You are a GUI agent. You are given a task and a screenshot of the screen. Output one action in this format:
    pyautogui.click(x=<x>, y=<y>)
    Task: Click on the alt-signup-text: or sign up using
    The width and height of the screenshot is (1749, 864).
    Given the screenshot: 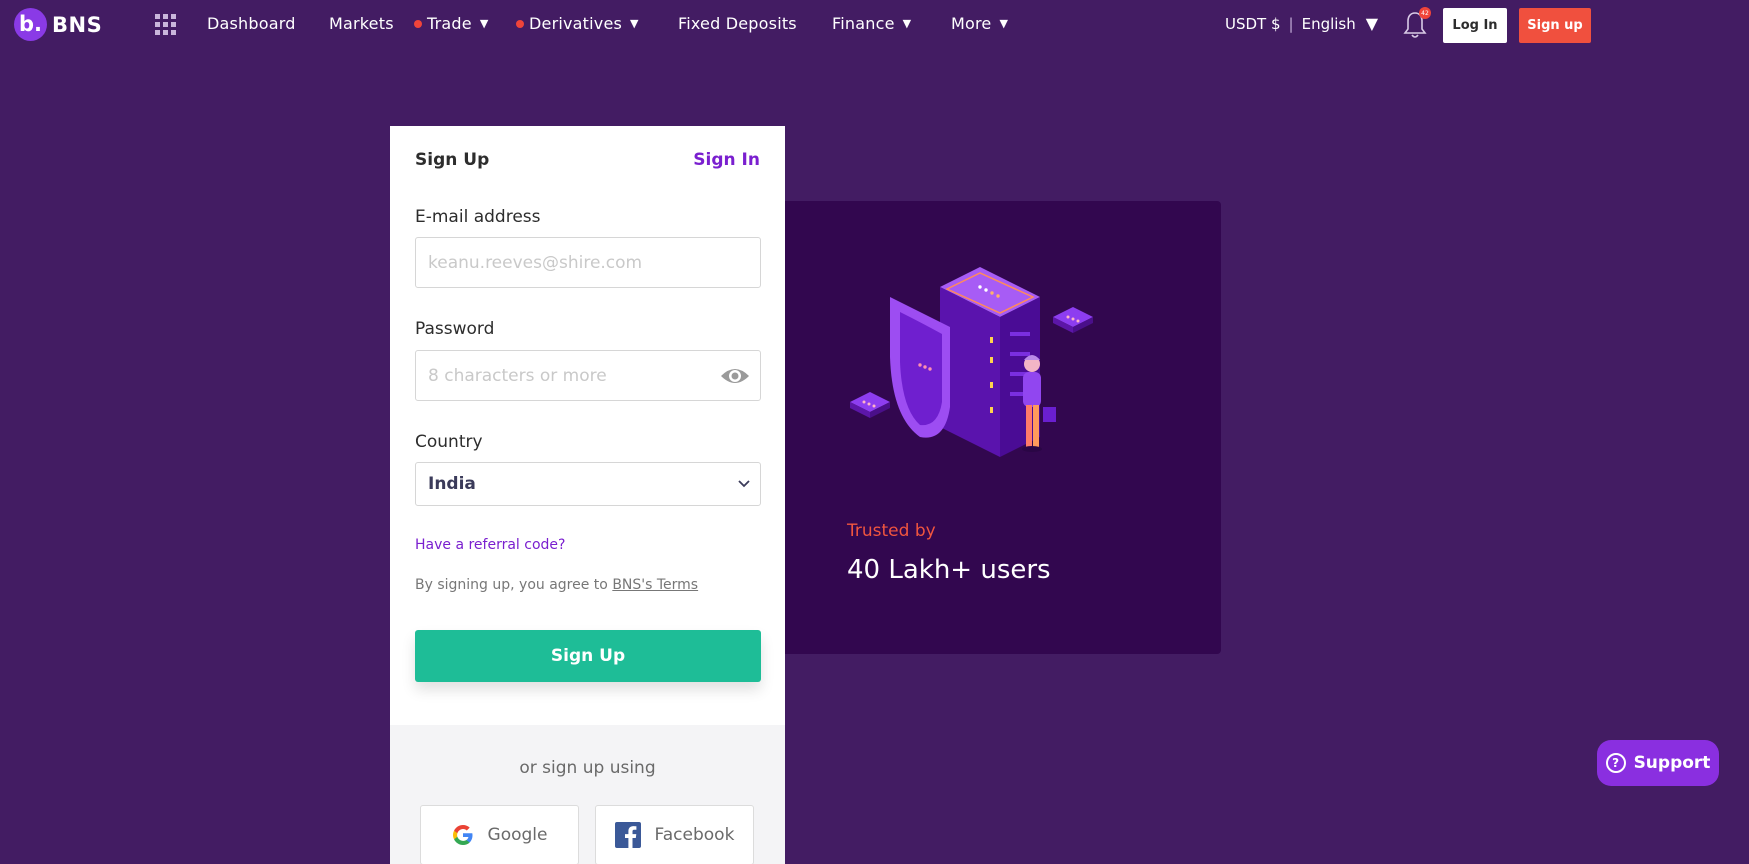 What is the action you would take?
    pyautogui.click(x=587, y=768)
    